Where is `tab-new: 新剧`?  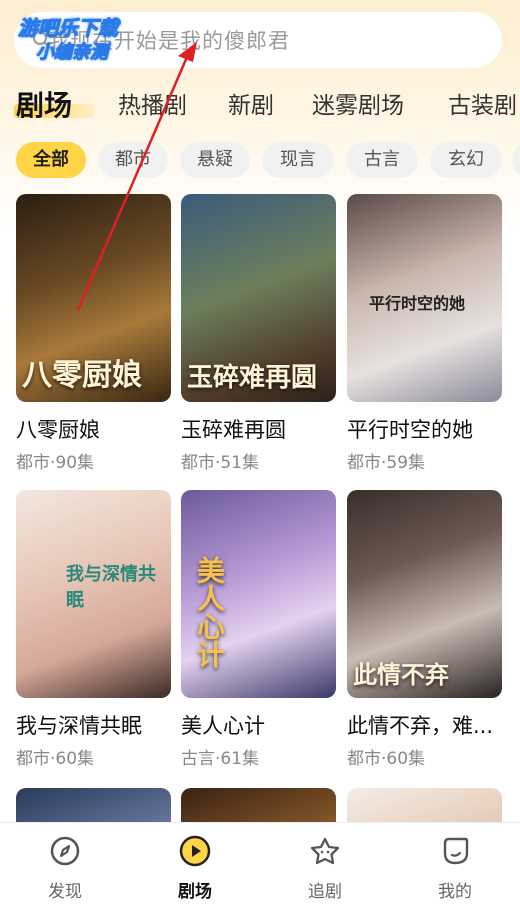
tab-new: 新剧 is located at coordinates (251, 106).